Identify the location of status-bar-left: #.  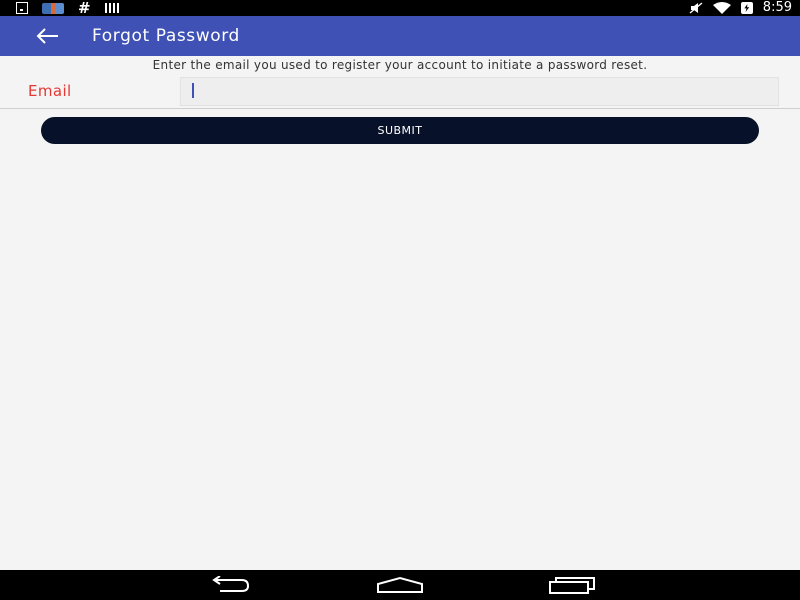
(68, 8).